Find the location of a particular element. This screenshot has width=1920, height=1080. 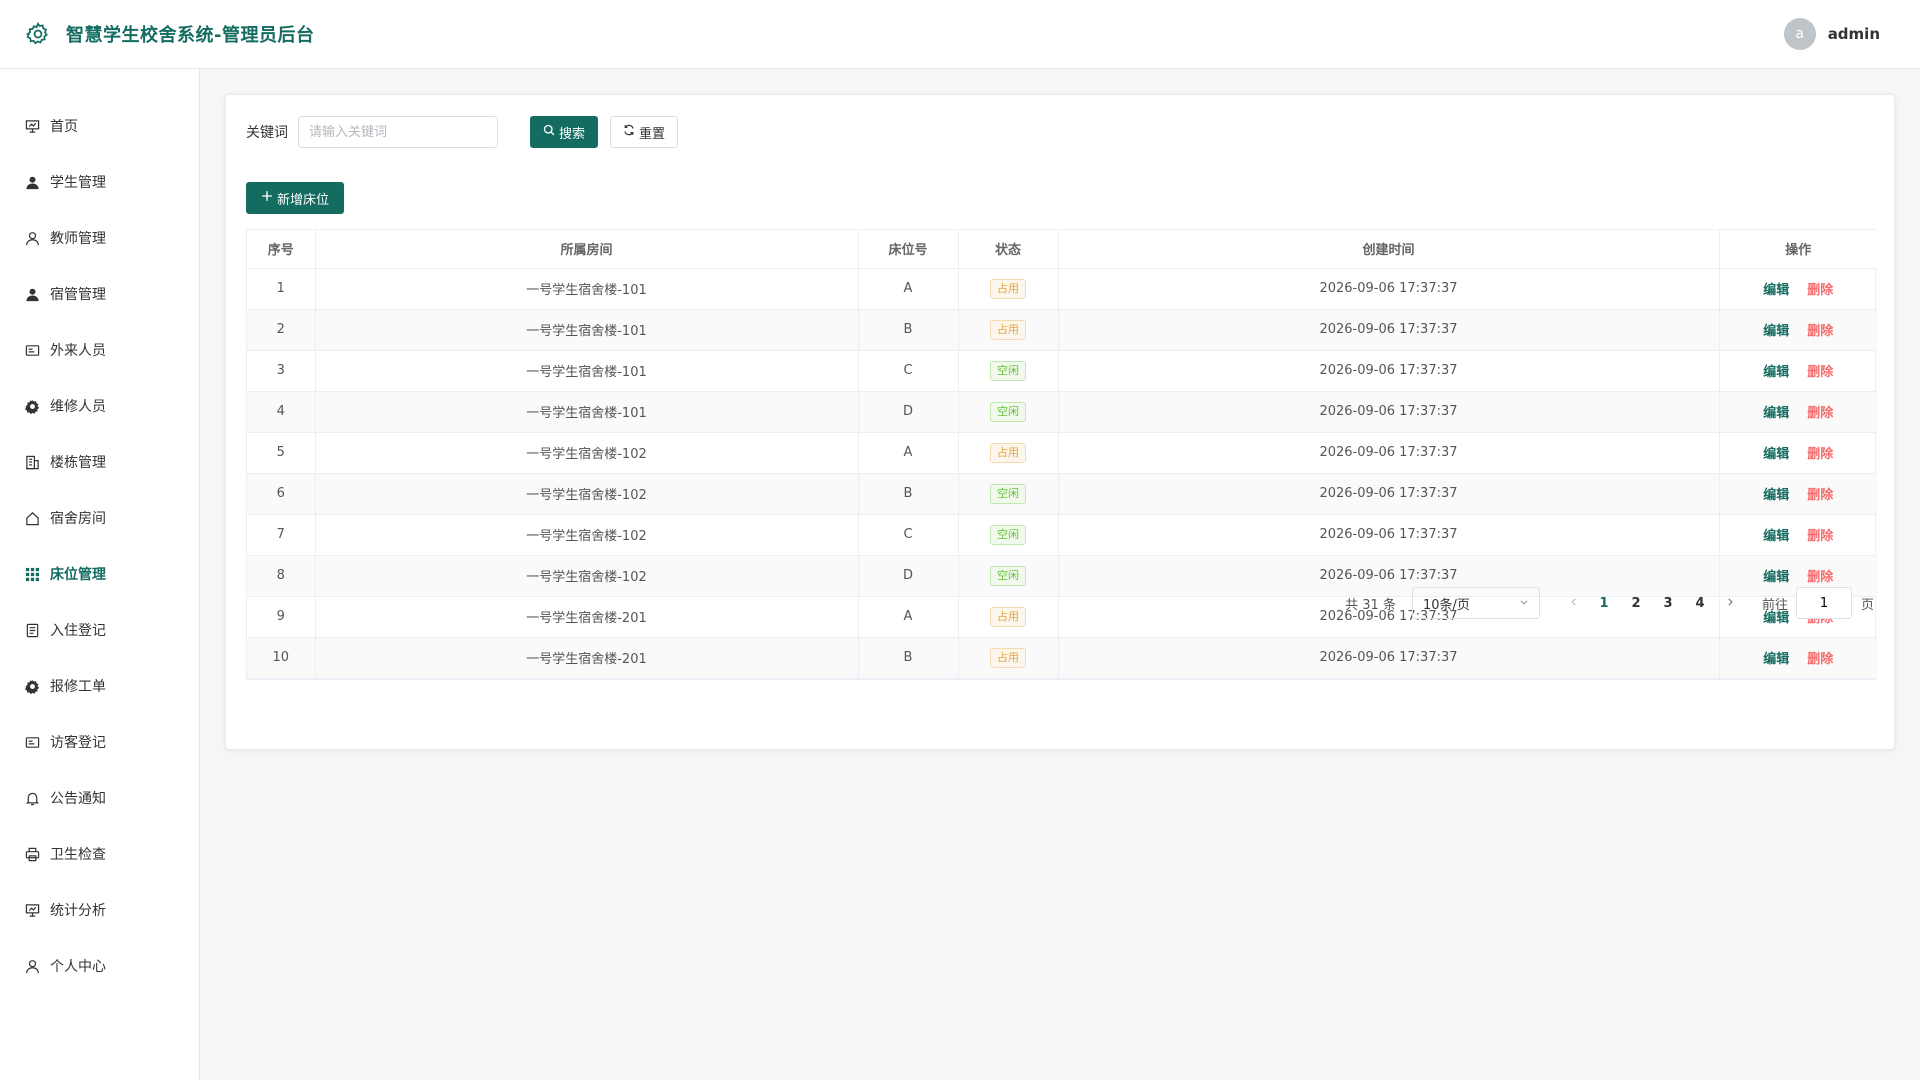

sidebar-item-label: 个人中心 is located at coordinates (78, 967).